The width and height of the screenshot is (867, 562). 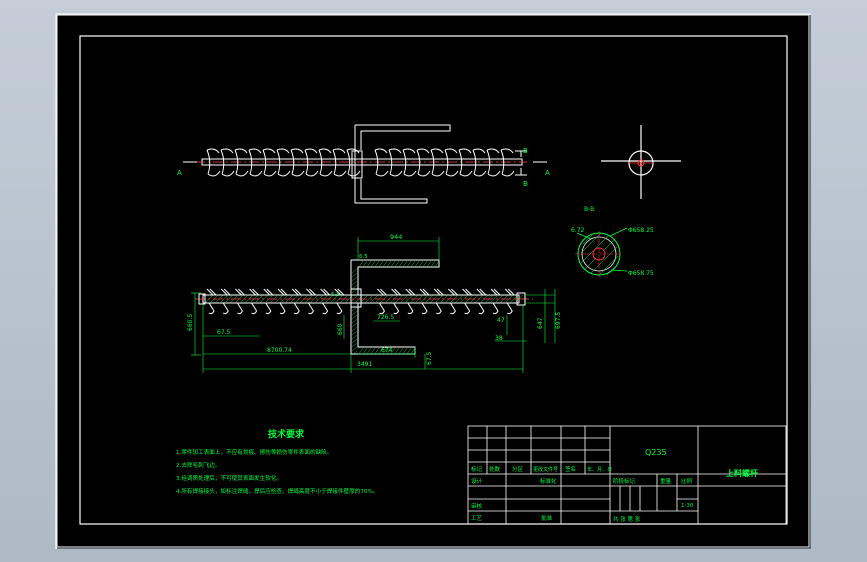 I want to click on dim-right-a: 47, so click(x=501, y=320).